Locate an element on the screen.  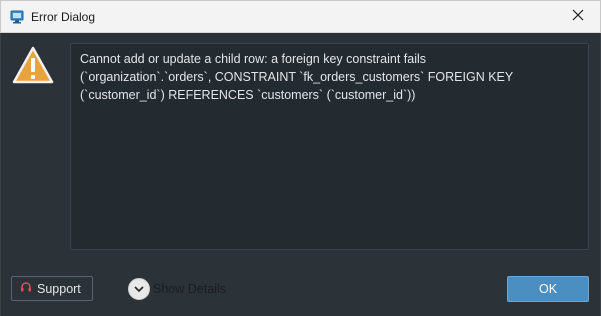
show-details-toggle: Show Details is located at coordinates (177, 289).